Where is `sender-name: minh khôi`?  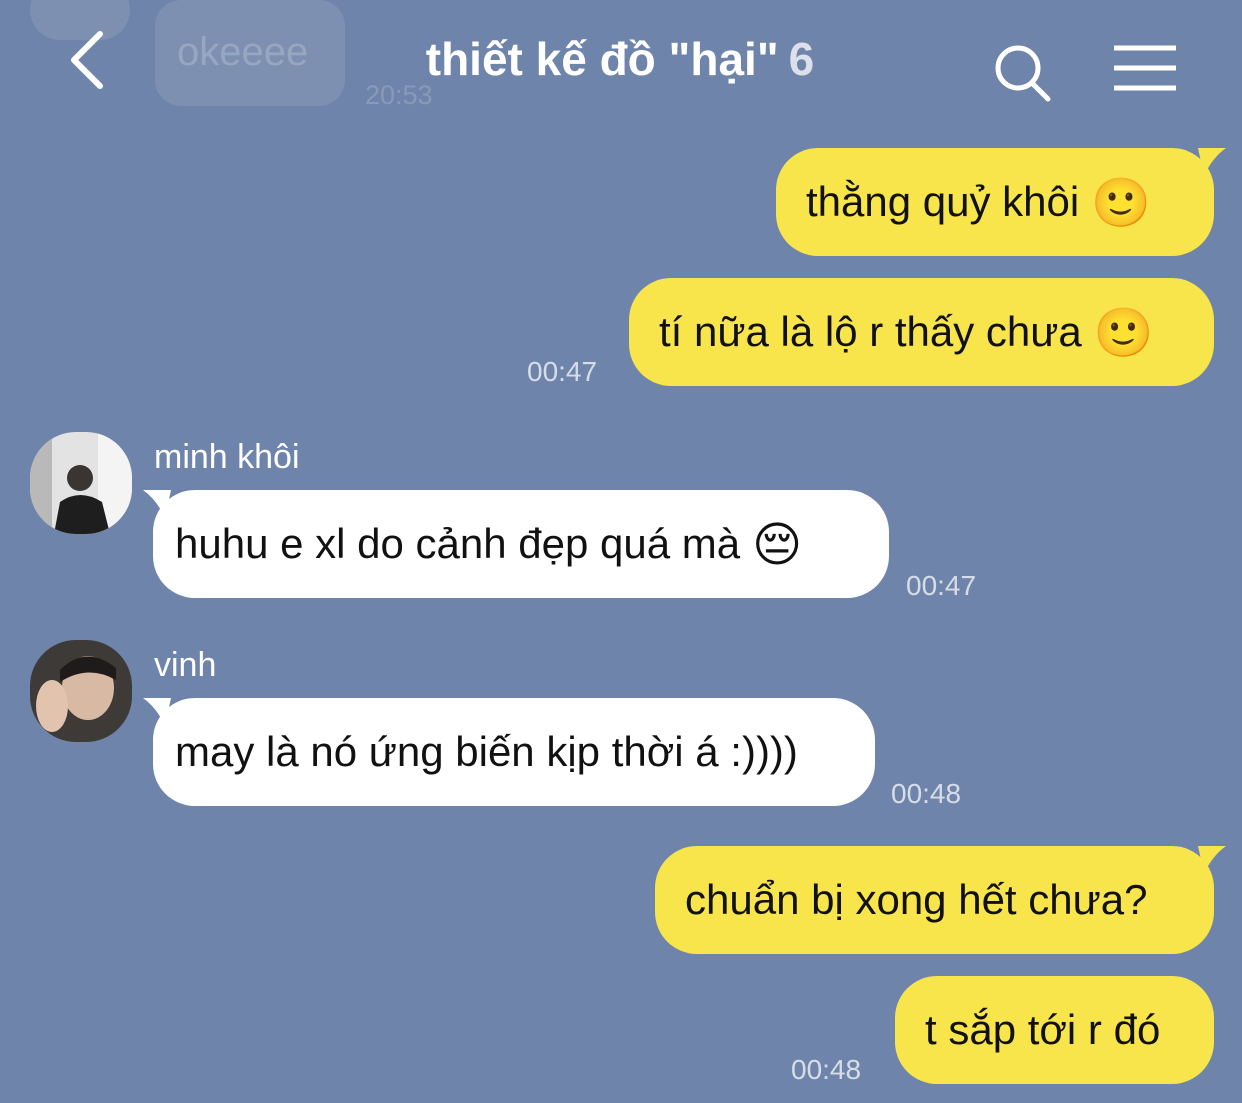 sender-name: minh khôi is located at coordinates (227, 457).